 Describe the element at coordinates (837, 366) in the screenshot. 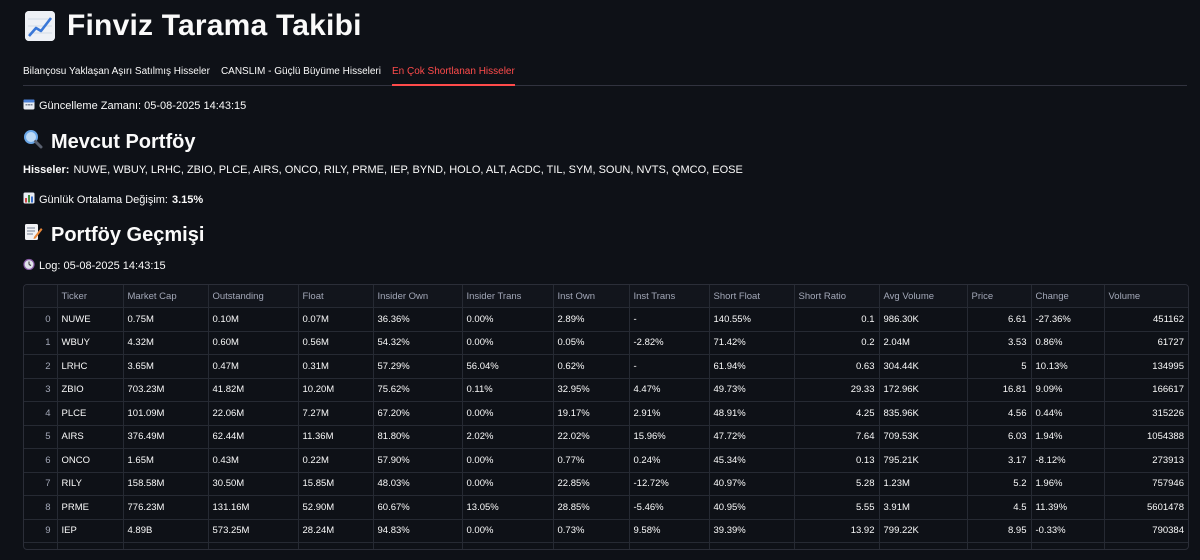

I see `table-cell: 0.63` at that location.